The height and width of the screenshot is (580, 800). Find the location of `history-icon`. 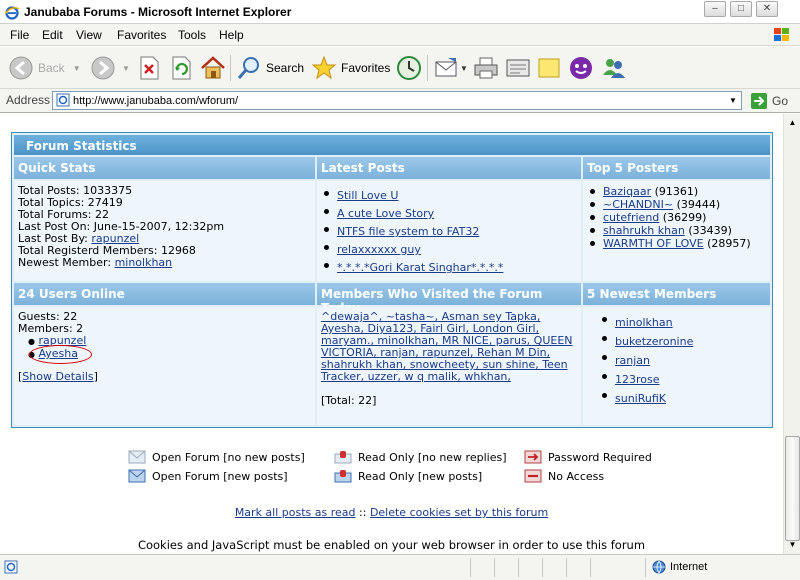

history-icon is located at coordinates (409, 68).